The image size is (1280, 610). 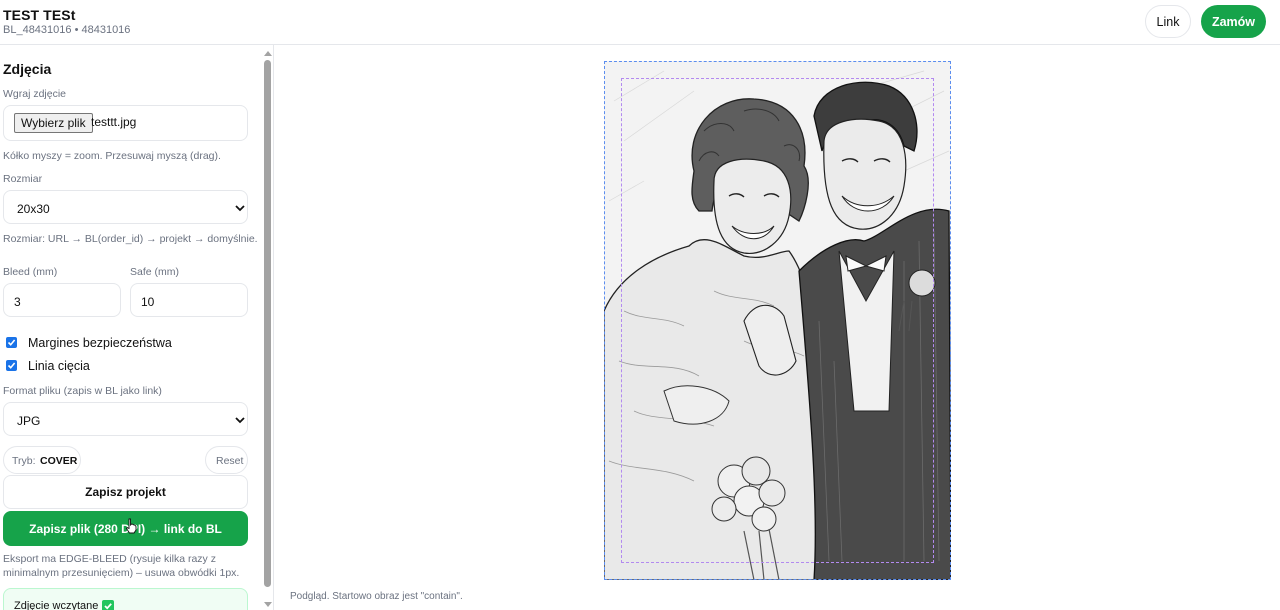 I want to click on mode-toggle: Tryb: COVER, so click(x=42, y=460).